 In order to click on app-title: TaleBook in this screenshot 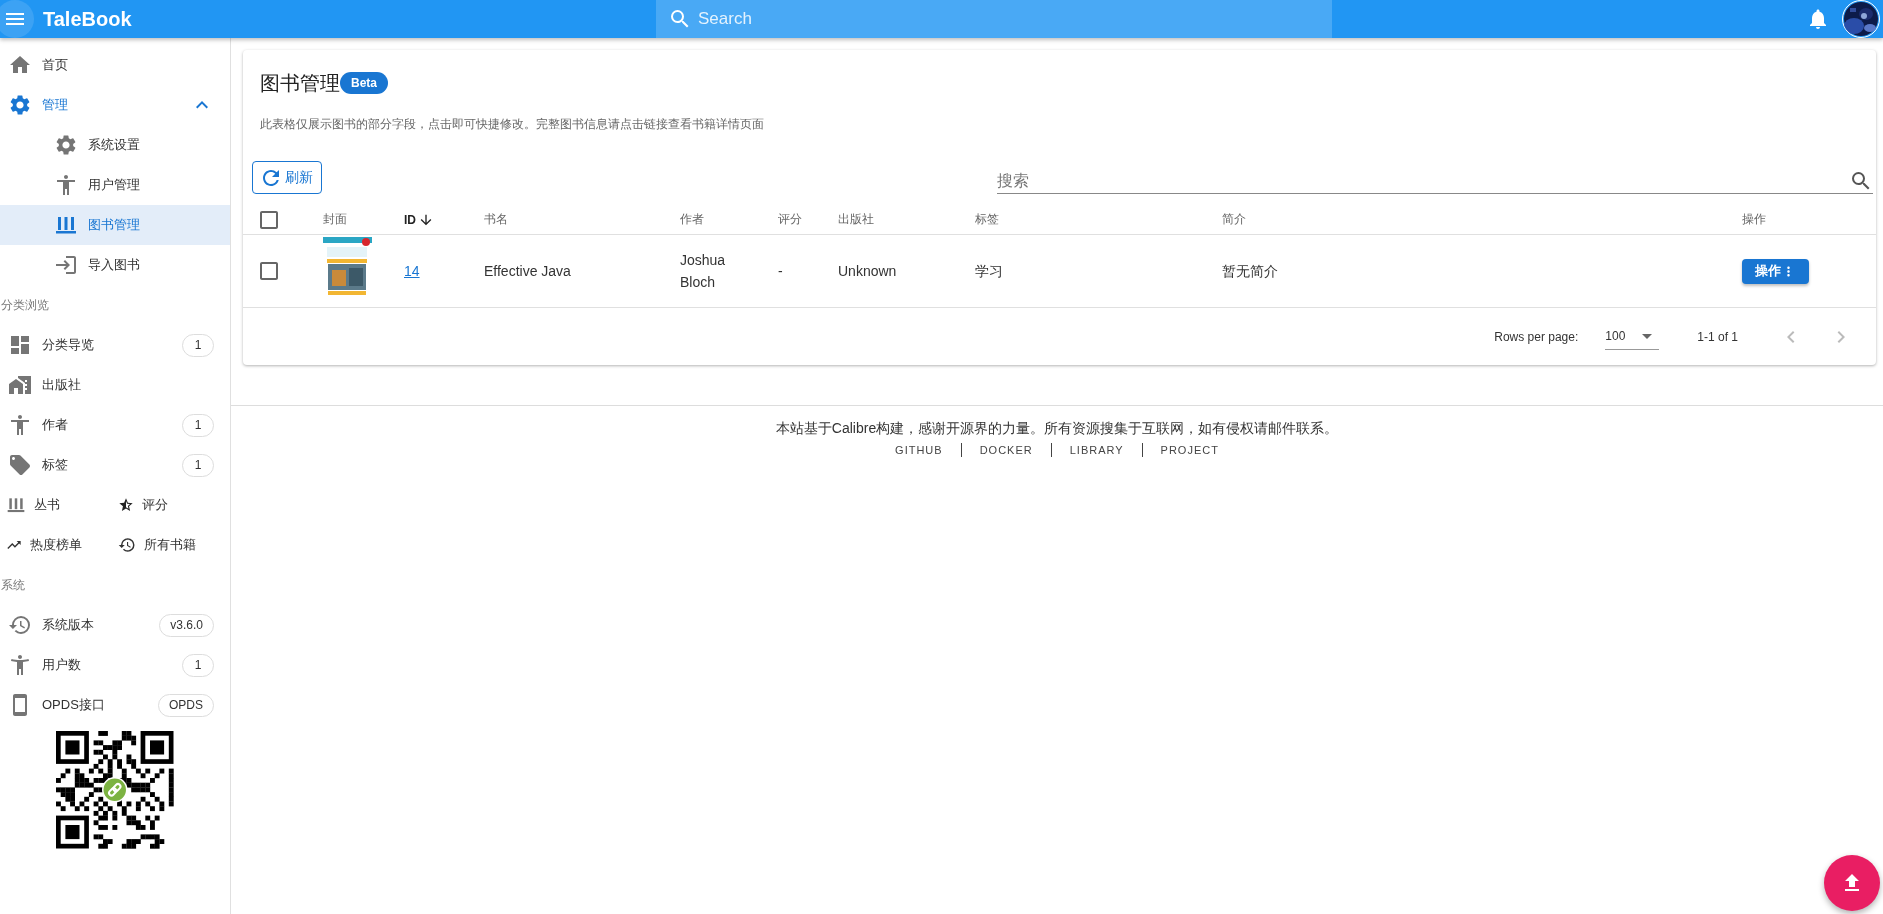, I will do `click(88, 19)`.